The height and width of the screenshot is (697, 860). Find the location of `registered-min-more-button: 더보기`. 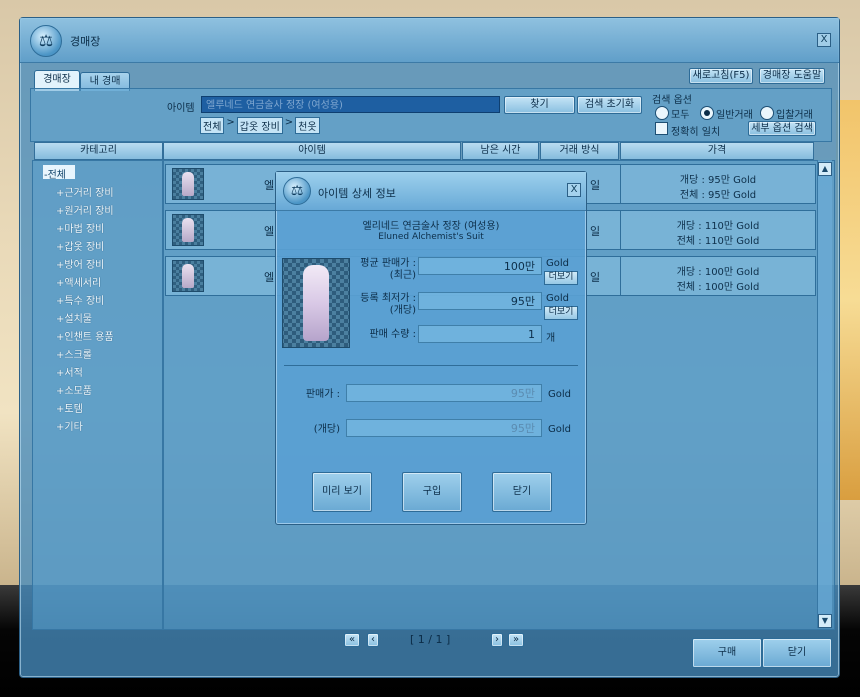

registered-min-more-button: 더보기 is located at coordinates (561, 313).